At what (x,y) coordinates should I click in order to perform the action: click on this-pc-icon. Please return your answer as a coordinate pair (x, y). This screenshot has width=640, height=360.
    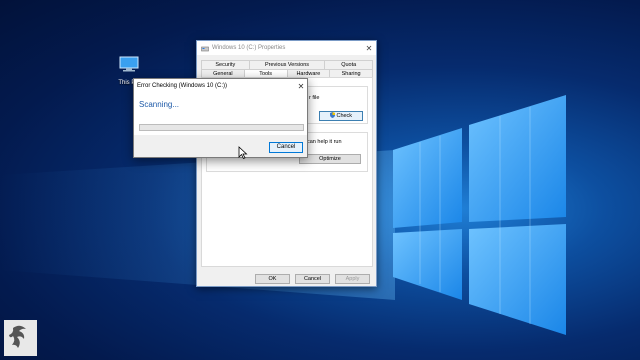
    Looking at the image, I should click on (129, 64).